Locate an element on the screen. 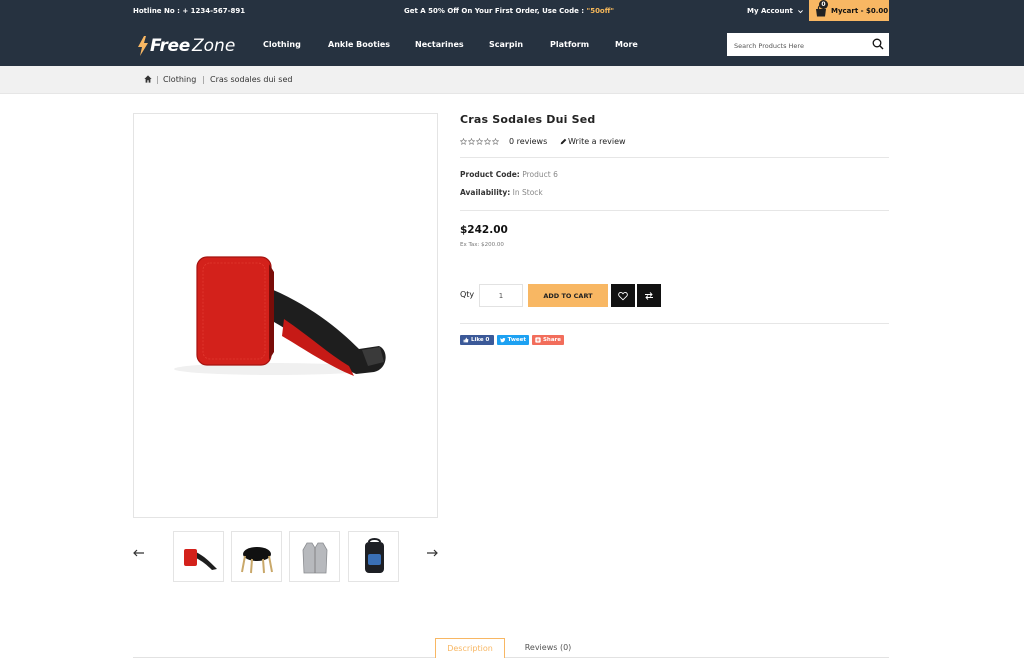  tweet-label: Tweet is located at coordinates (516, 340).